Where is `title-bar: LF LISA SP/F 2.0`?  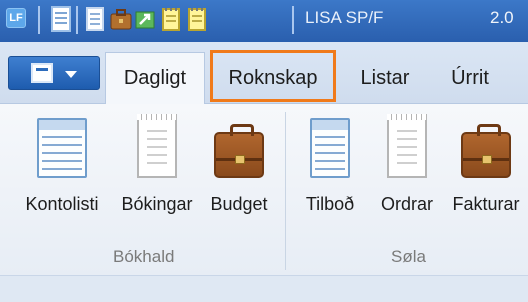
title-bar: LF LISA SP/F 2.0 is located at coordinates (264, 21).